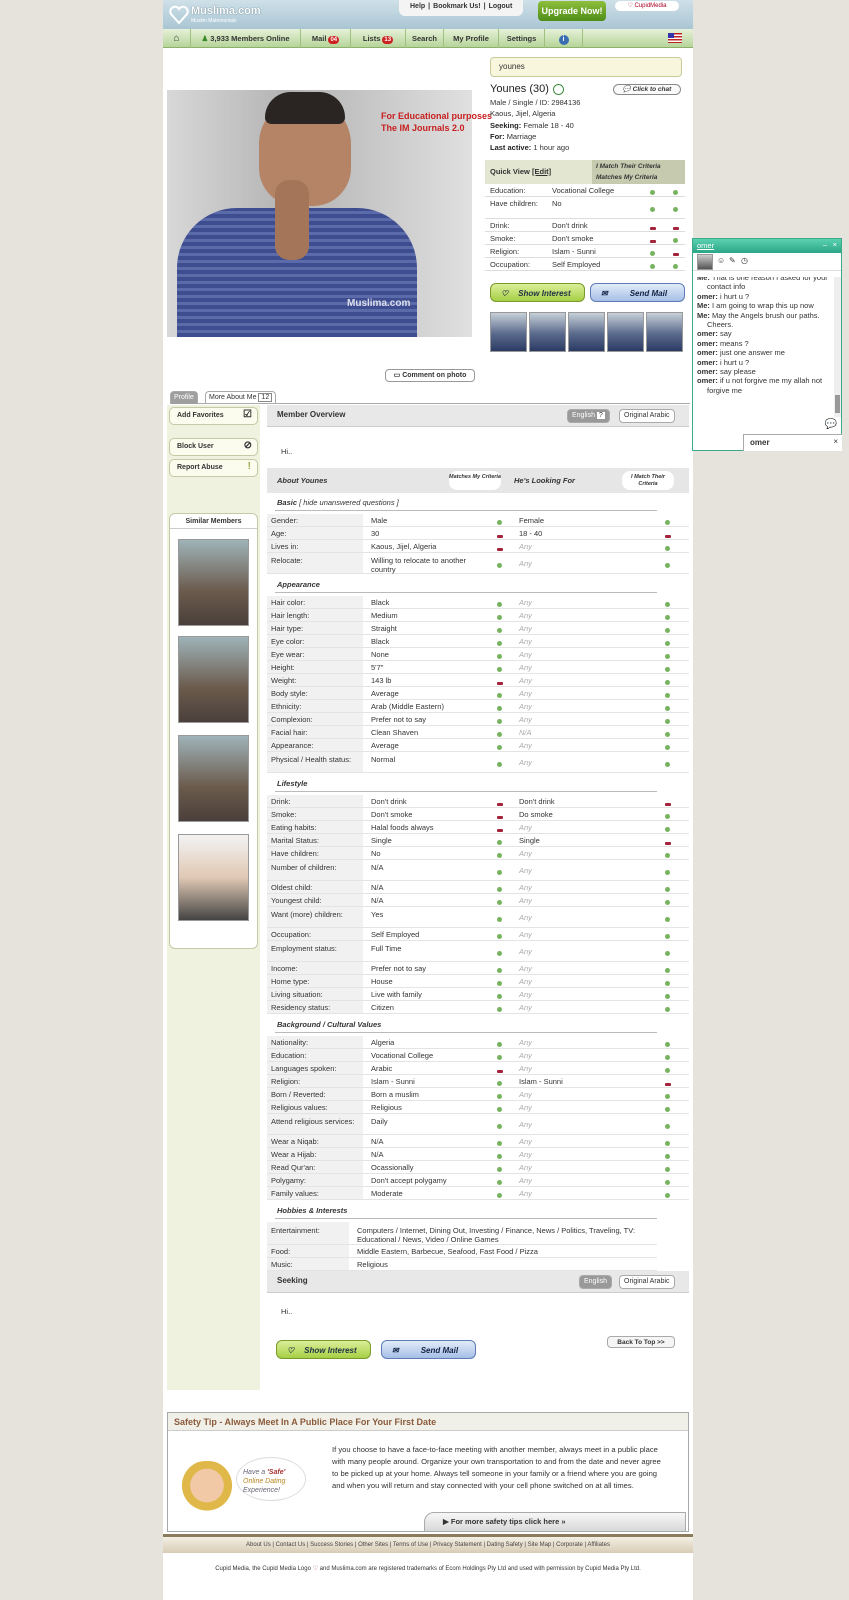 This screenshot has height=1600, width=849. I want to click on section-title: Lifestyle, so click(292, 783).